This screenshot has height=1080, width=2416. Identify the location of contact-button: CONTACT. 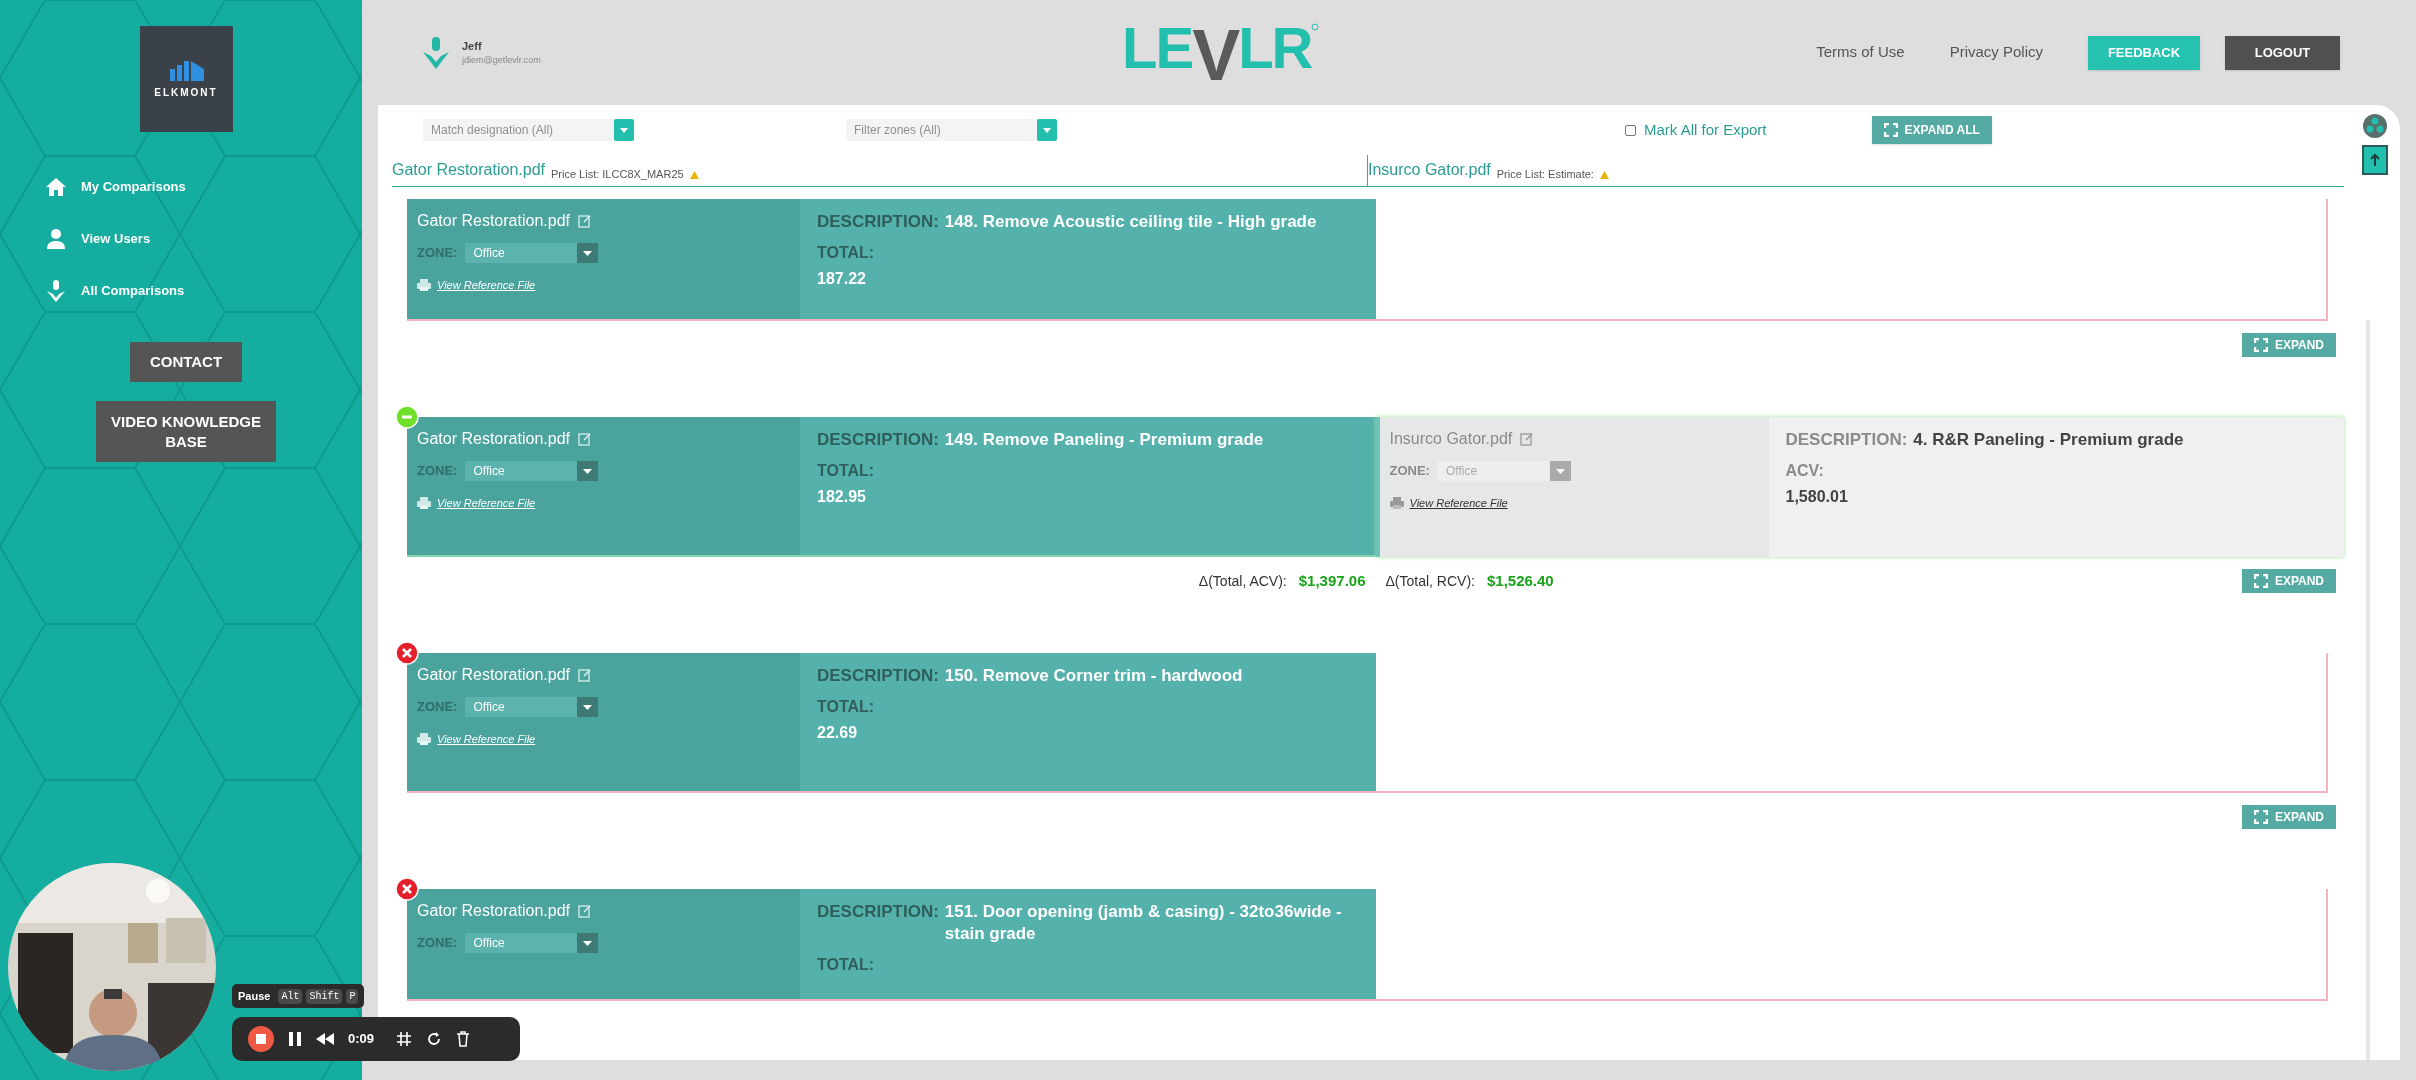
(186, 362).